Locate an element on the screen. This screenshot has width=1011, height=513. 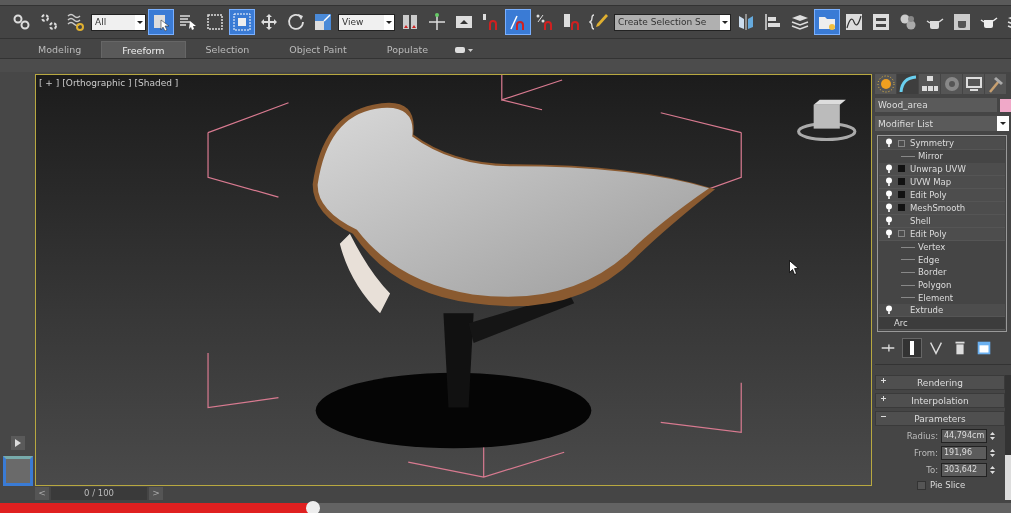
parameter-field: 191,96 is located at coordinates (964, 453).